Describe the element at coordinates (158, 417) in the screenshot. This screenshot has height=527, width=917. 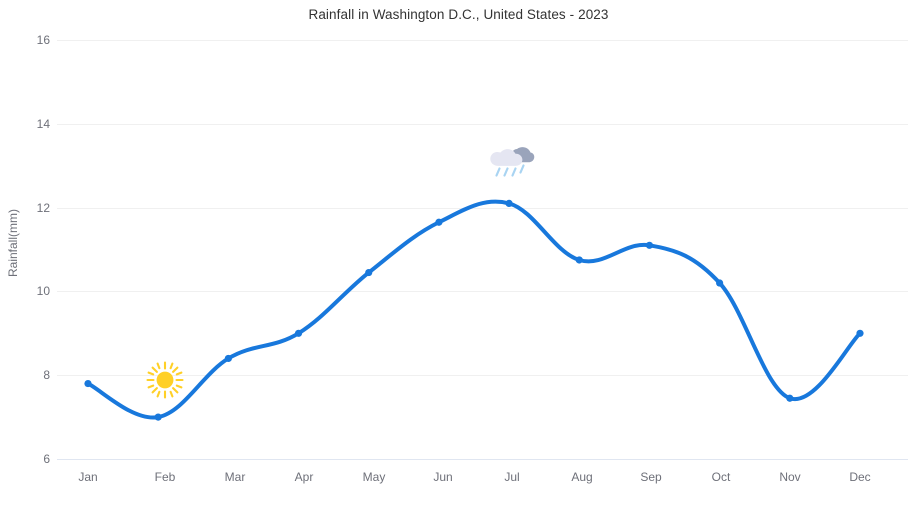
I see `data-point-feb` at that location.